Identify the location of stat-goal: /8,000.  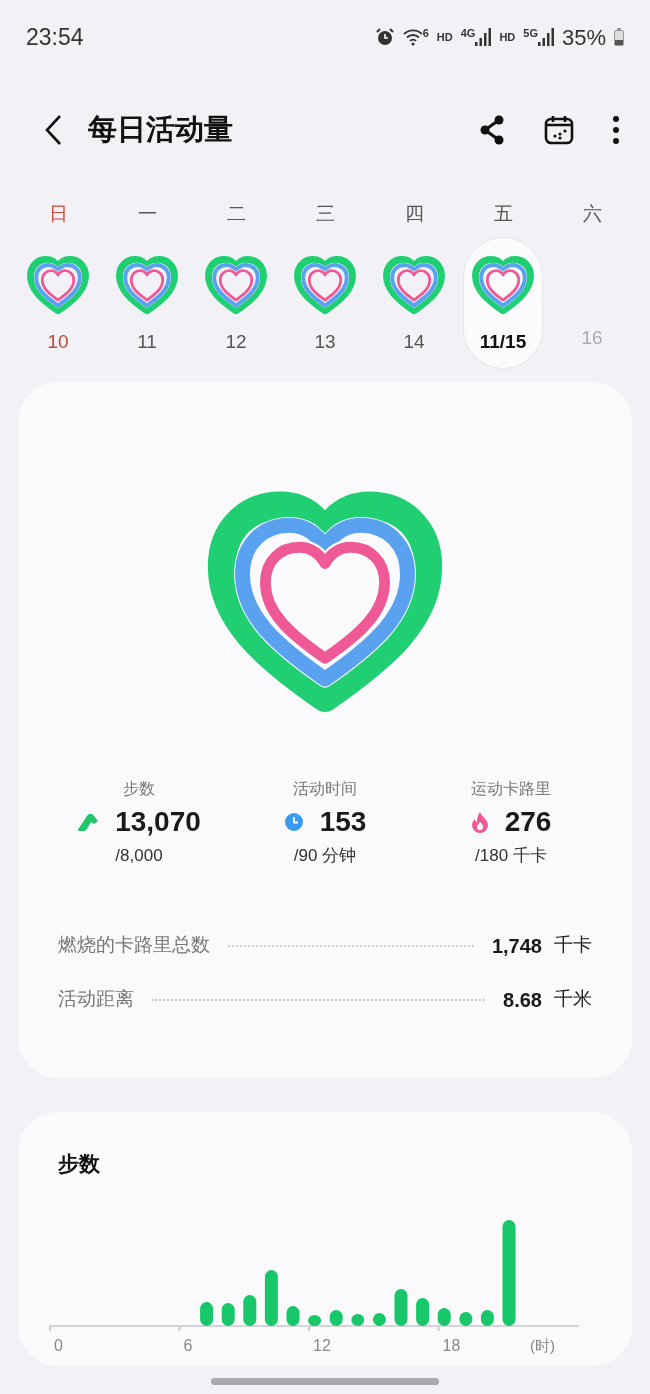
(139, 856).